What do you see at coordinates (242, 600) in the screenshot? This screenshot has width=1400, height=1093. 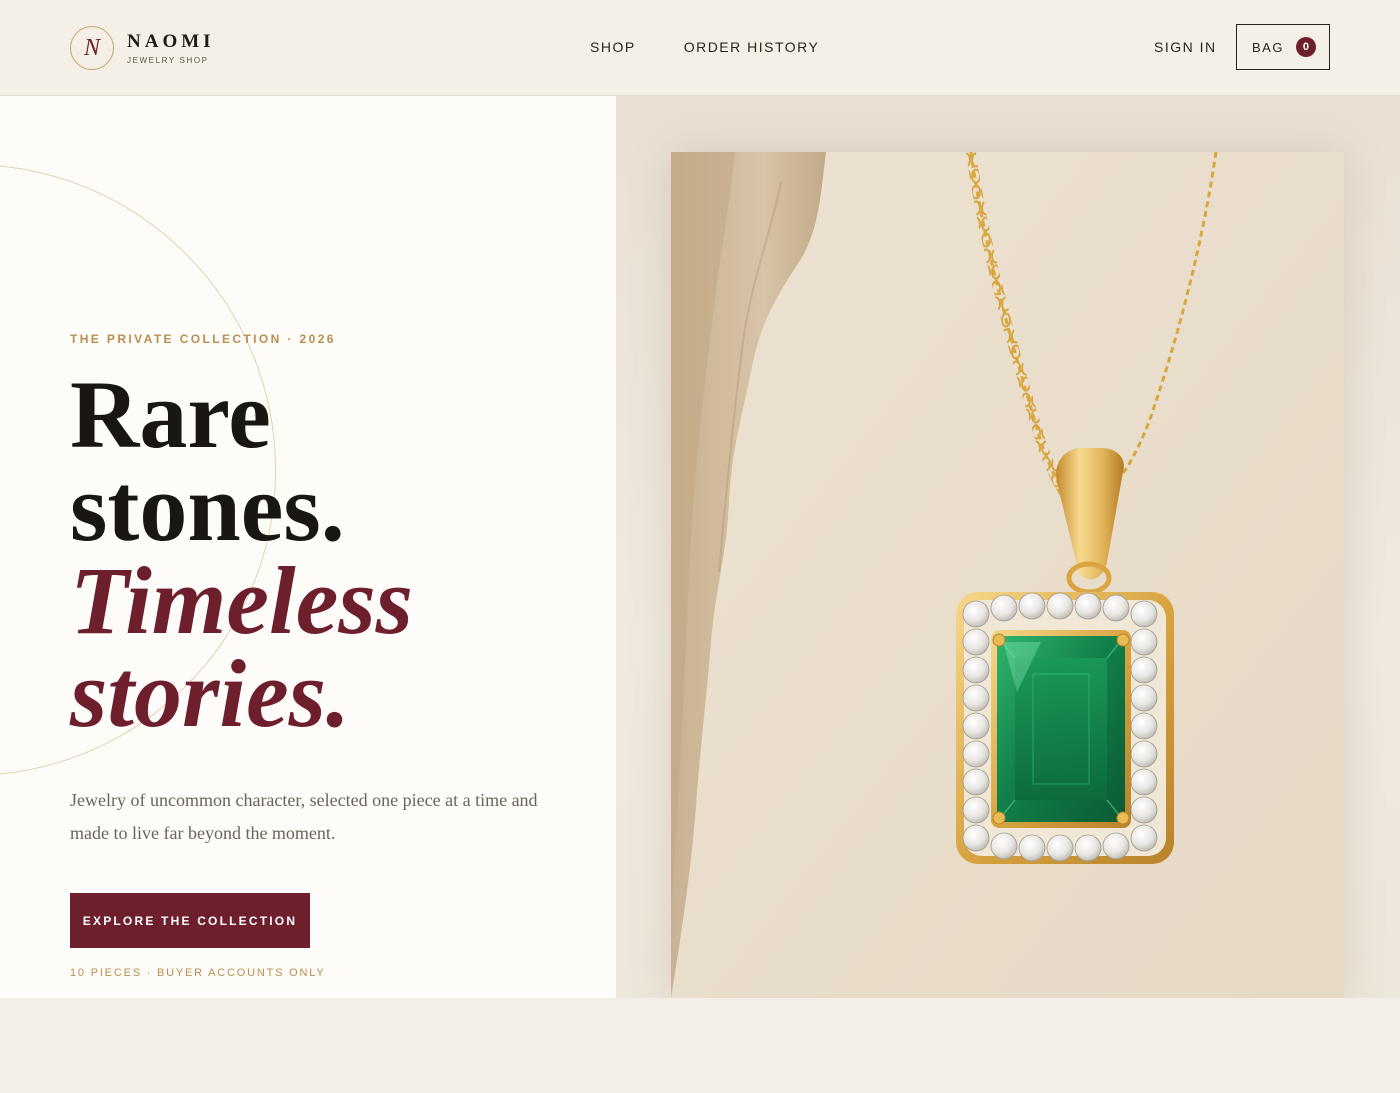 I see `headline-accent-1: Timeless` at bounding box center [242, 600].